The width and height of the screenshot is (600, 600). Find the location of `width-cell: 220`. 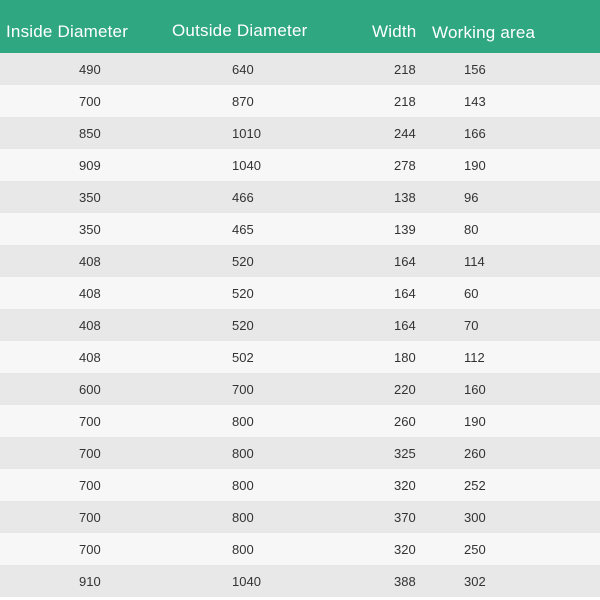

width-cell: 220 is located at coordinates (405, 389).